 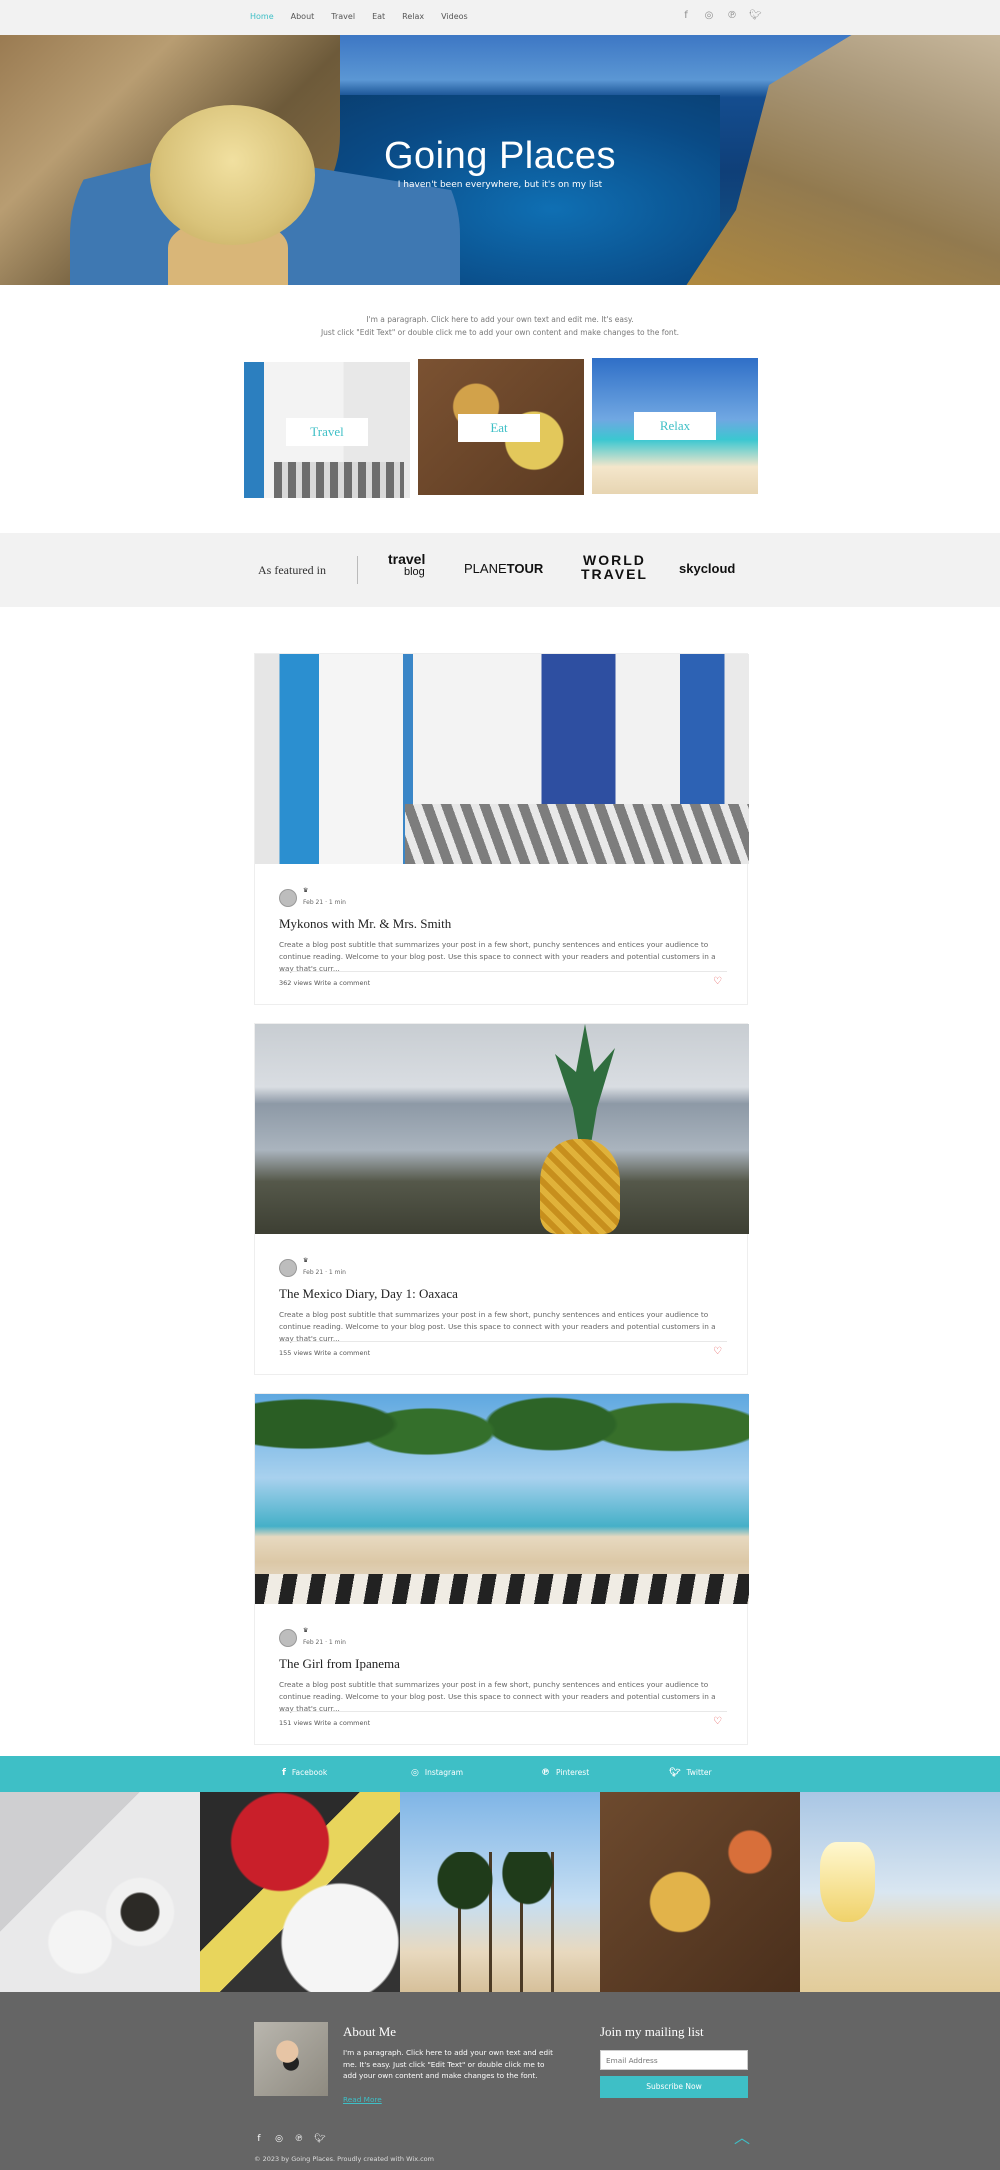 I want to click on category-tile-travel: Travel, so click(x=327, y=430).